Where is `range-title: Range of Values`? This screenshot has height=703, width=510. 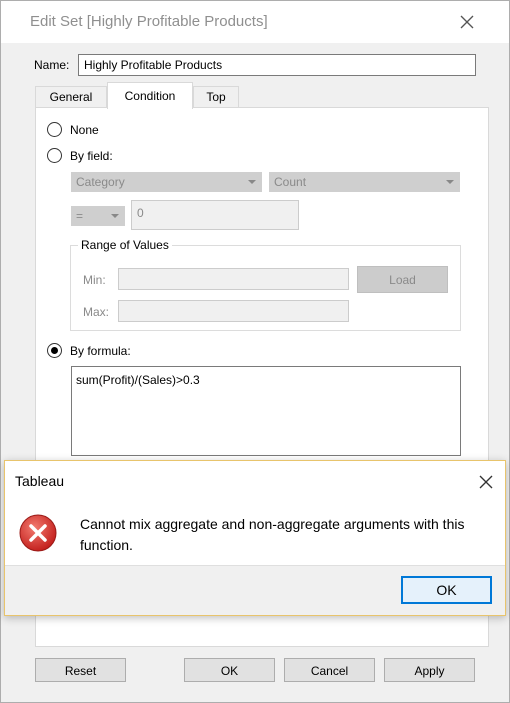 range-title: Range of Values is located at coordinates (125, 245).